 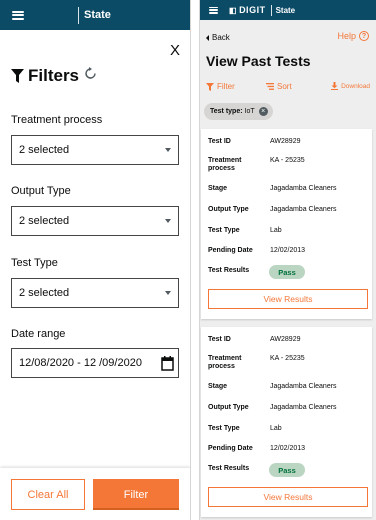 I want to click on output-type-select: 2 selected, so click(x=95, y=221).